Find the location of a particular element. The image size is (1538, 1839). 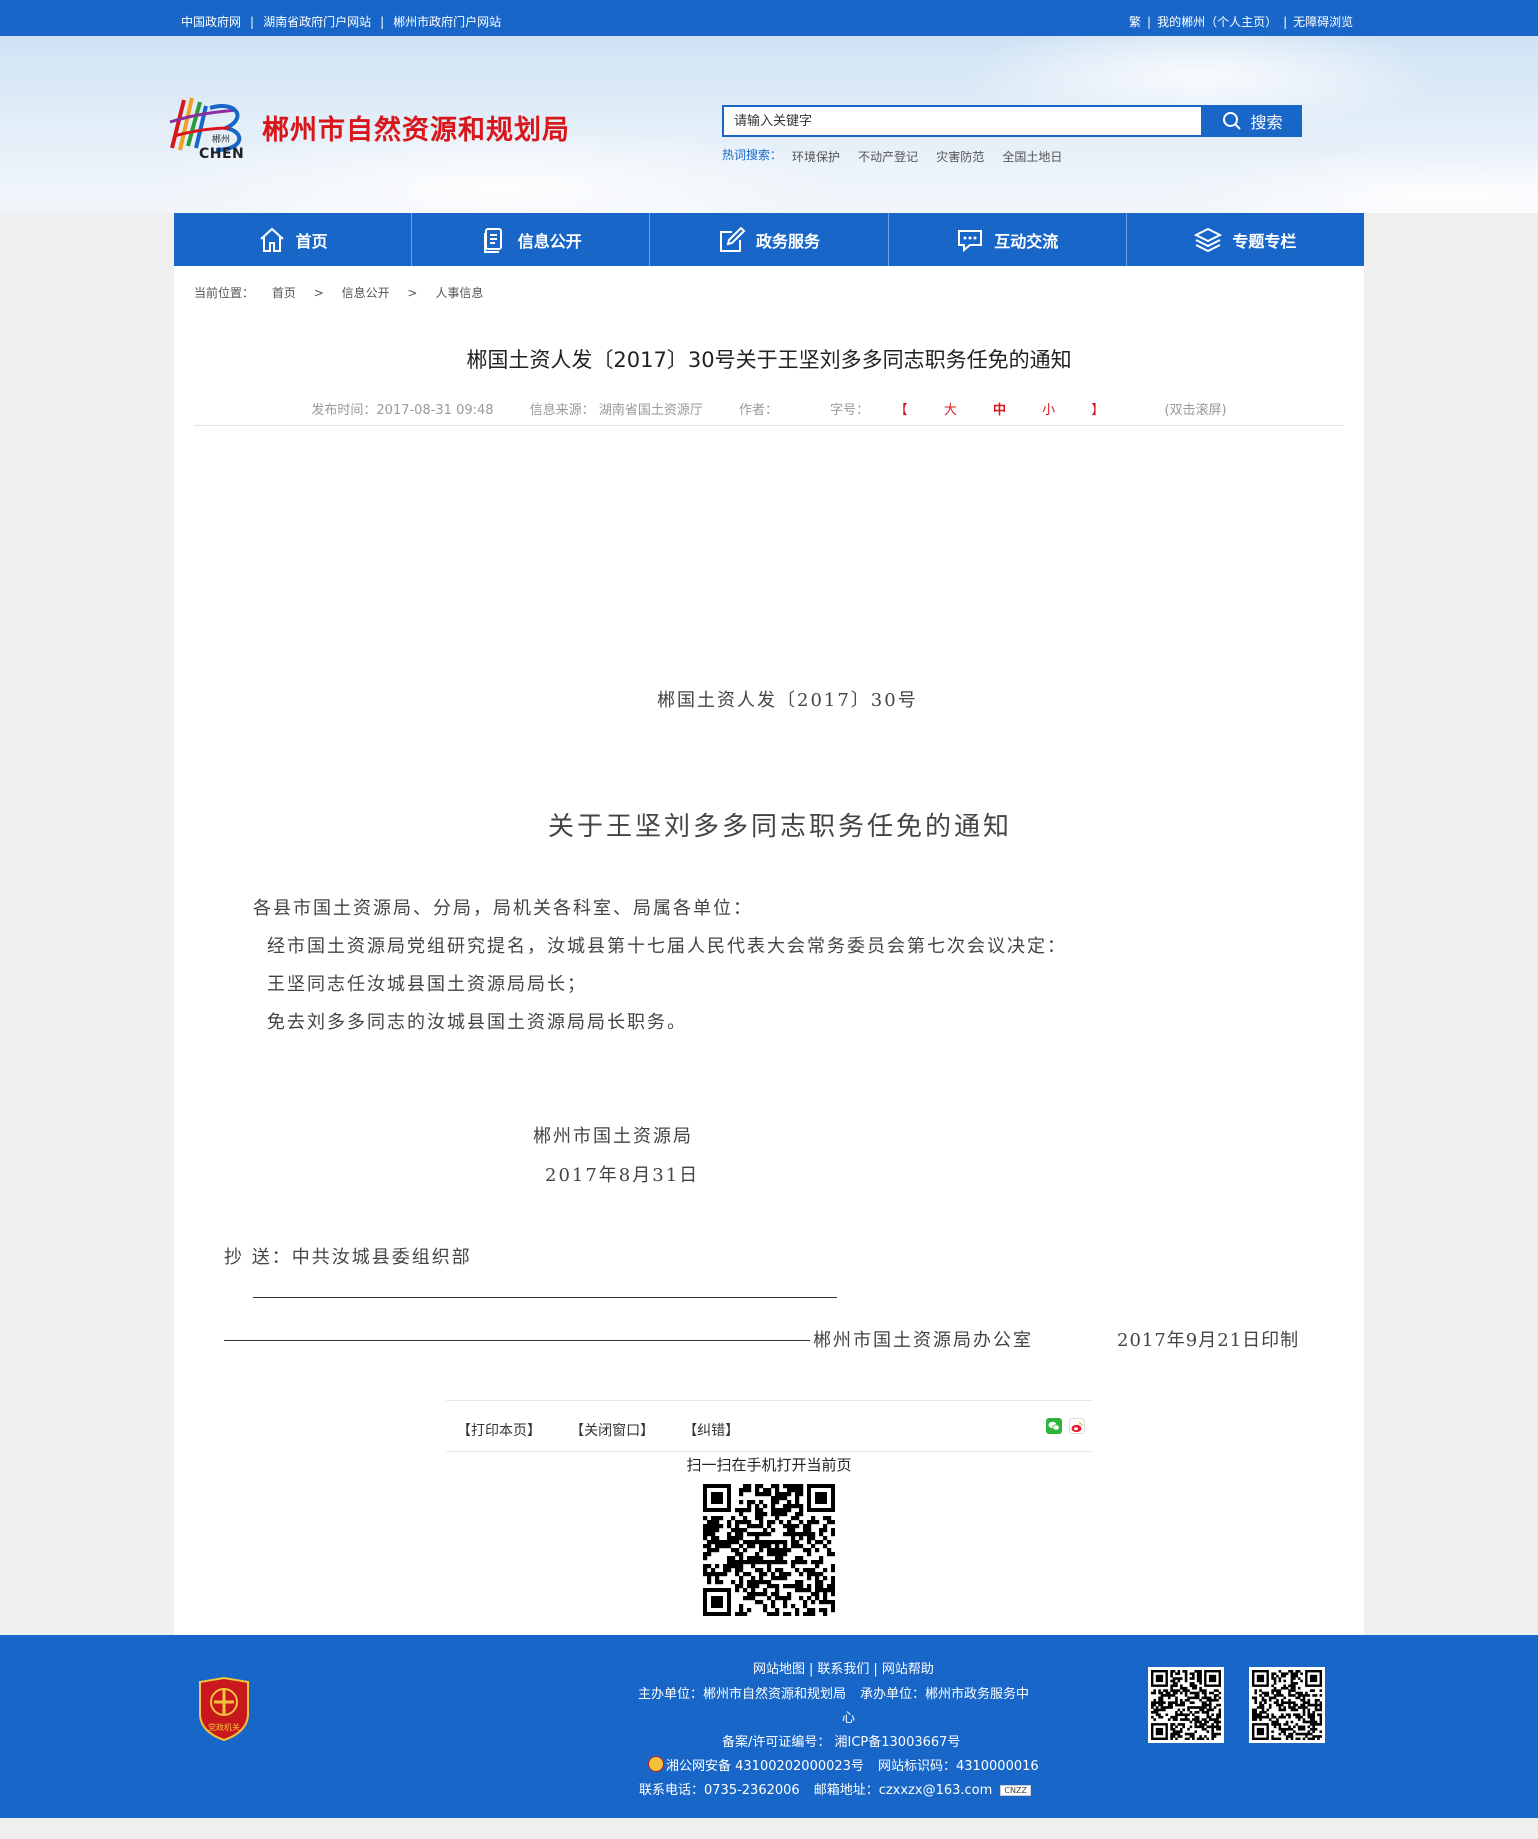

weibo-share-icon is located at coordinates (1077, 1426).